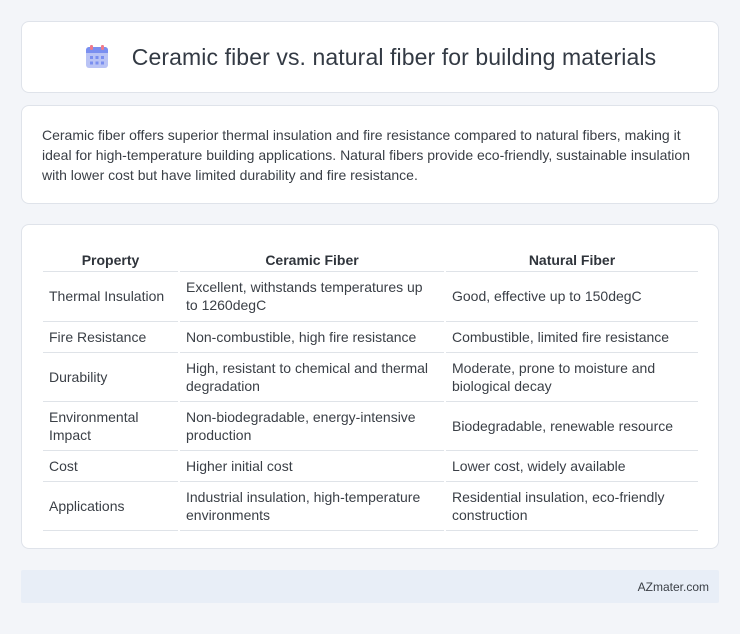  What do you see at coordinates (111, 505) in the screenshot?
I see `row-property: Applications` at bounding box center [111, 505].